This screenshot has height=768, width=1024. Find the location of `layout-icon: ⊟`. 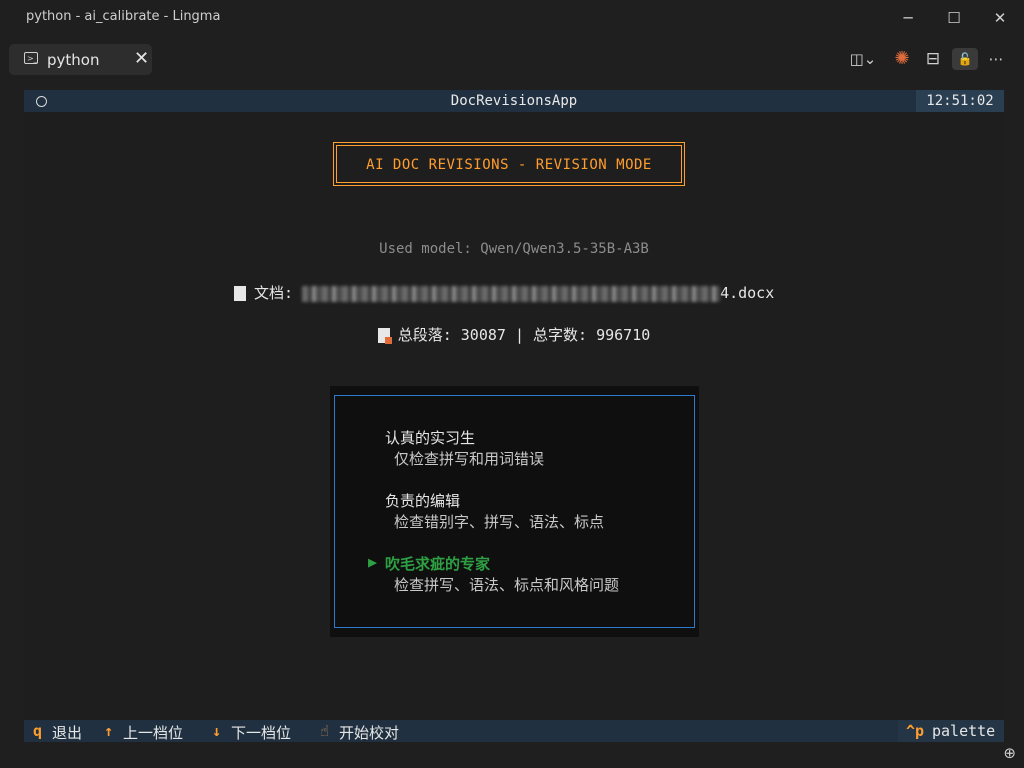

layout-icon: ⊟ is located at coordinates (933, 59).